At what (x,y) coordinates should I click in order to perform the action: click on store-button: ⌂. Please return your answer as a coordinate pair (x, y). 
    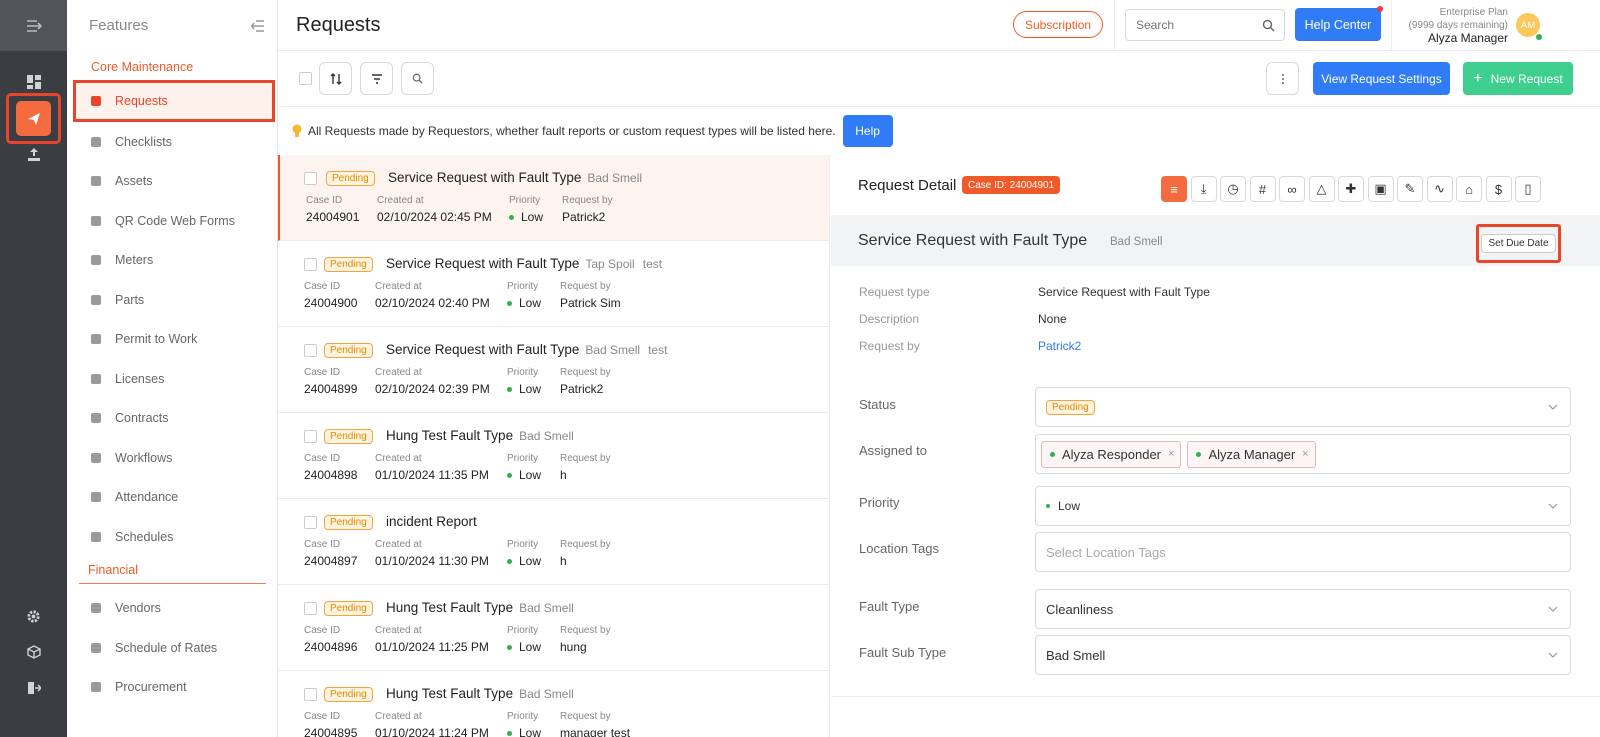
    Looking at the image, I should click on (1469, 189).